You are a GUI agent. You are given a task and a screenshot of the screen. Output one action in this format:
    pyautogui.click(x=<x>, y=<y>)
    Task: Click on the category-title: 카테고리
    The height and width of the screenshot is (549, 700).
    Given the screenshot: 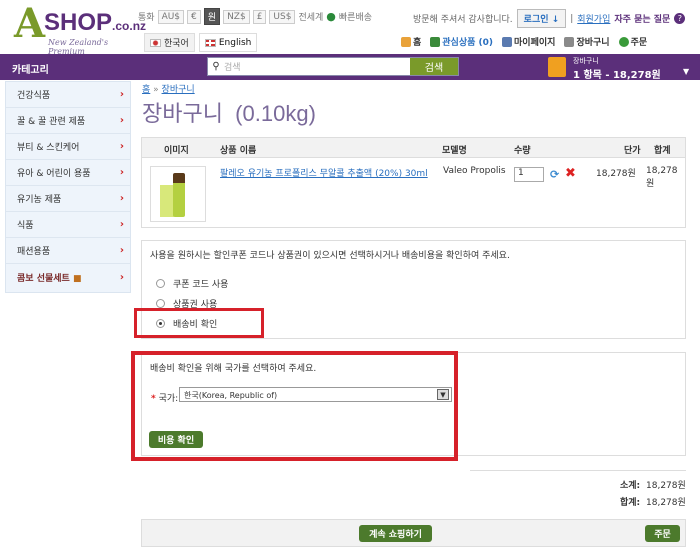 What is the action you would take?
    pyautogui.click(x=30, y=70)
    